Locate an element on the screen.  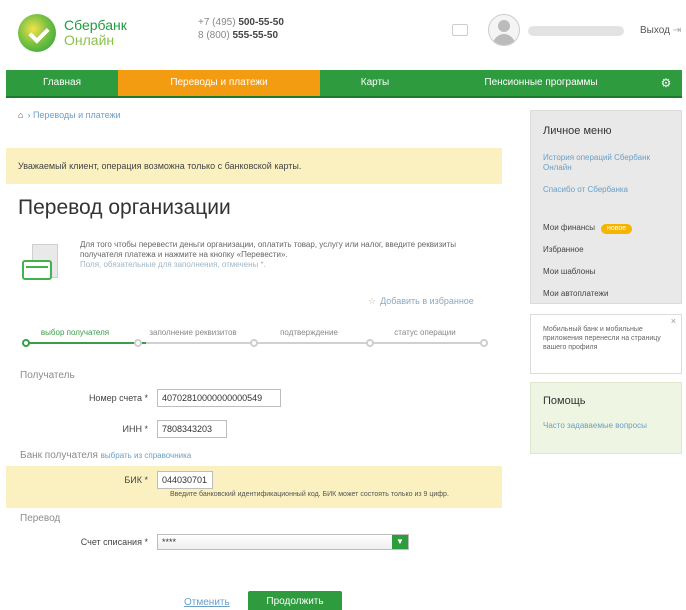
continue-button: Продолжить is located at coordinates (295, 600).